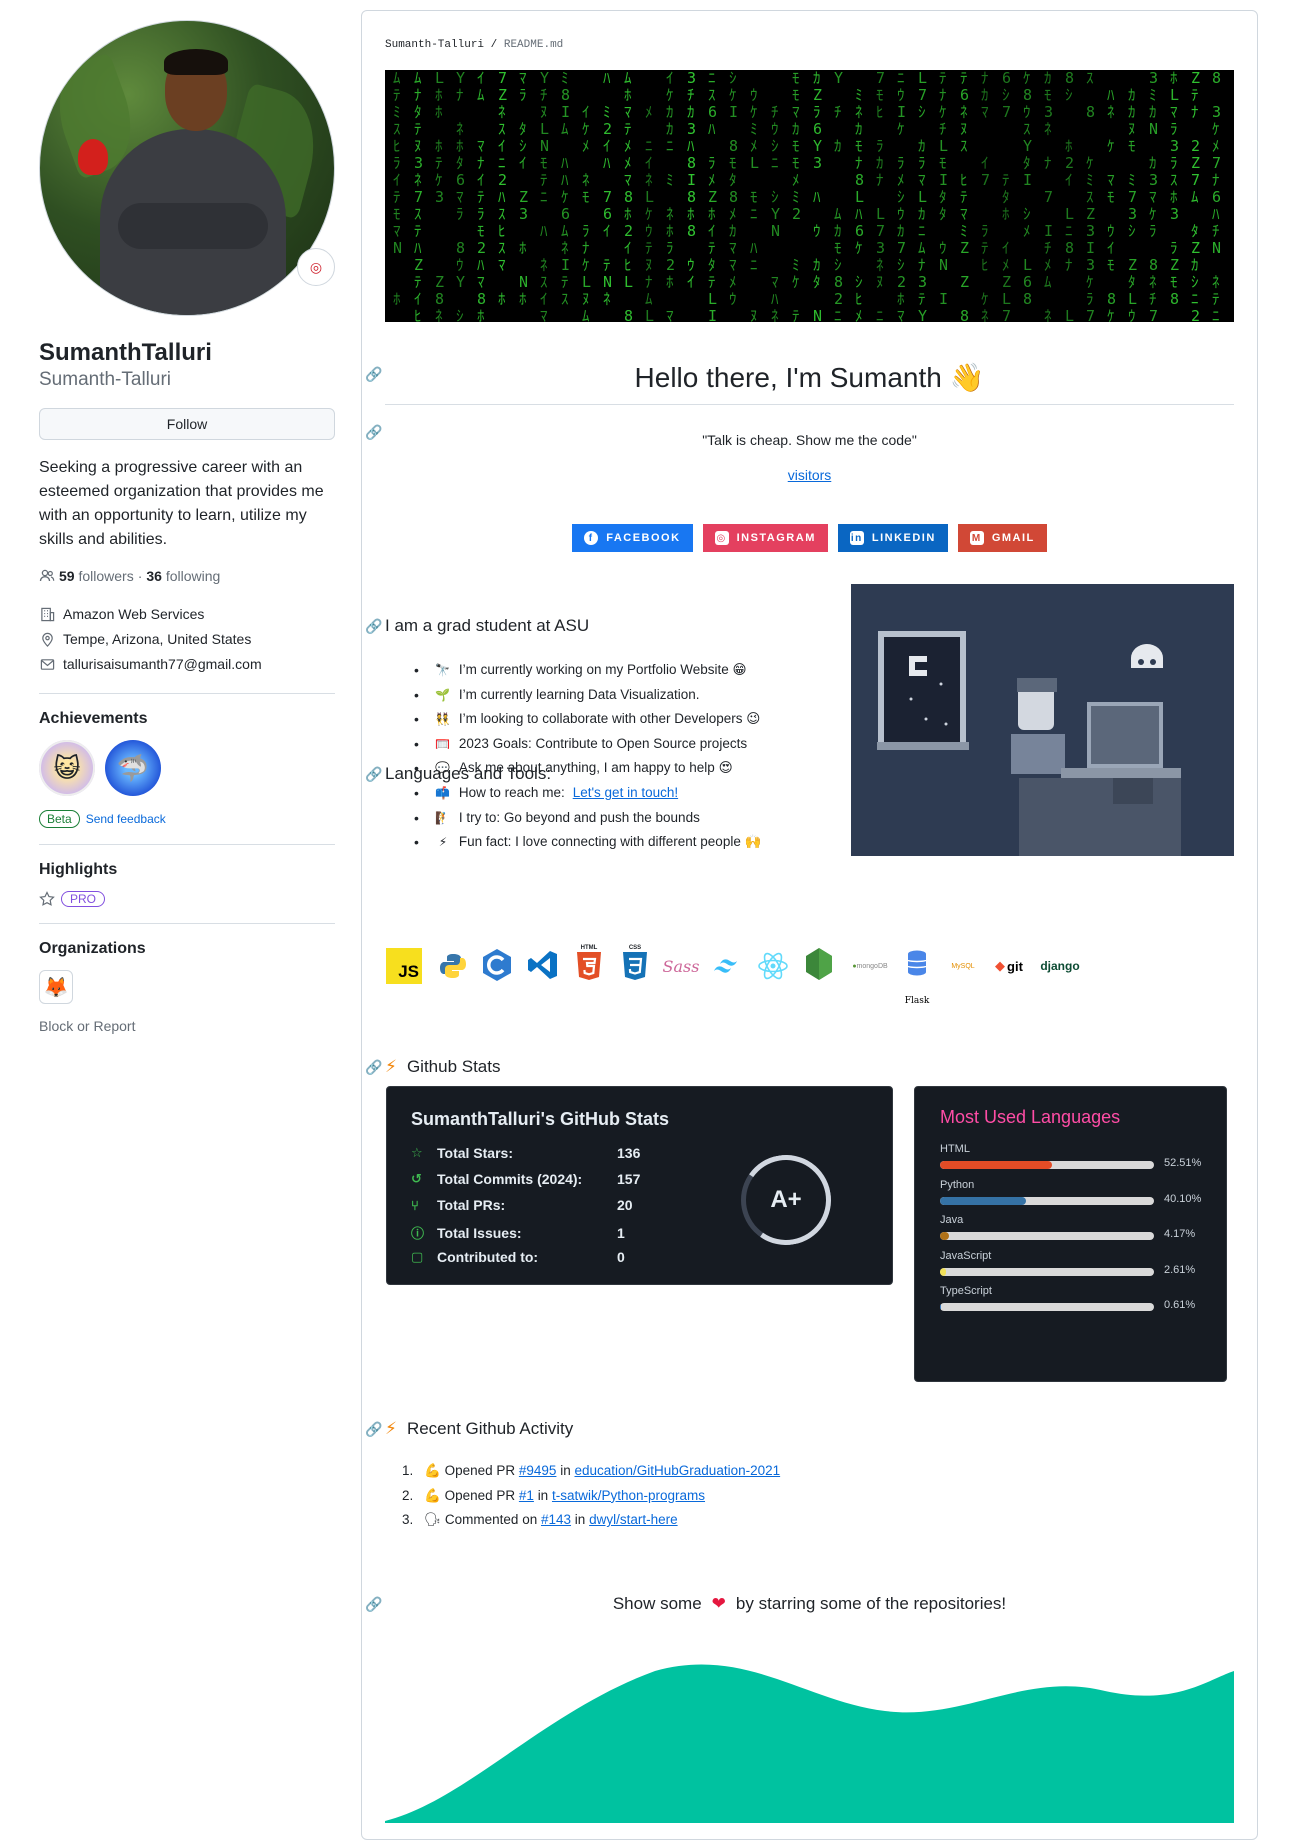 The width and height of the screenshot is (1293, 1848). What do you see at coordinates (1180, 1305) in the screenshot?
I see `language-percent: 0.61%` at bounding box center [1180, 1305].